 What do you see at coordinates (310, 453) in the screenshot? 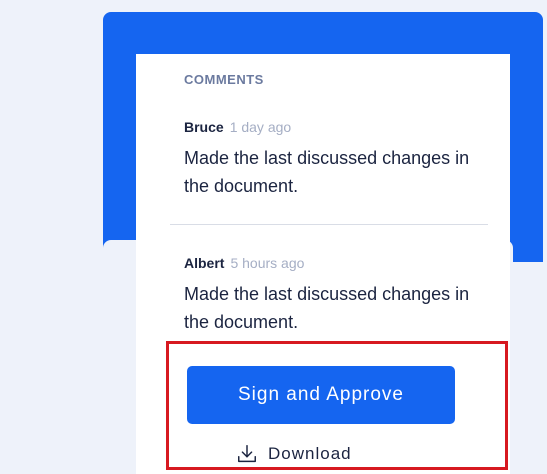
I see `download-label: Download` at bounding box center [310, 453].